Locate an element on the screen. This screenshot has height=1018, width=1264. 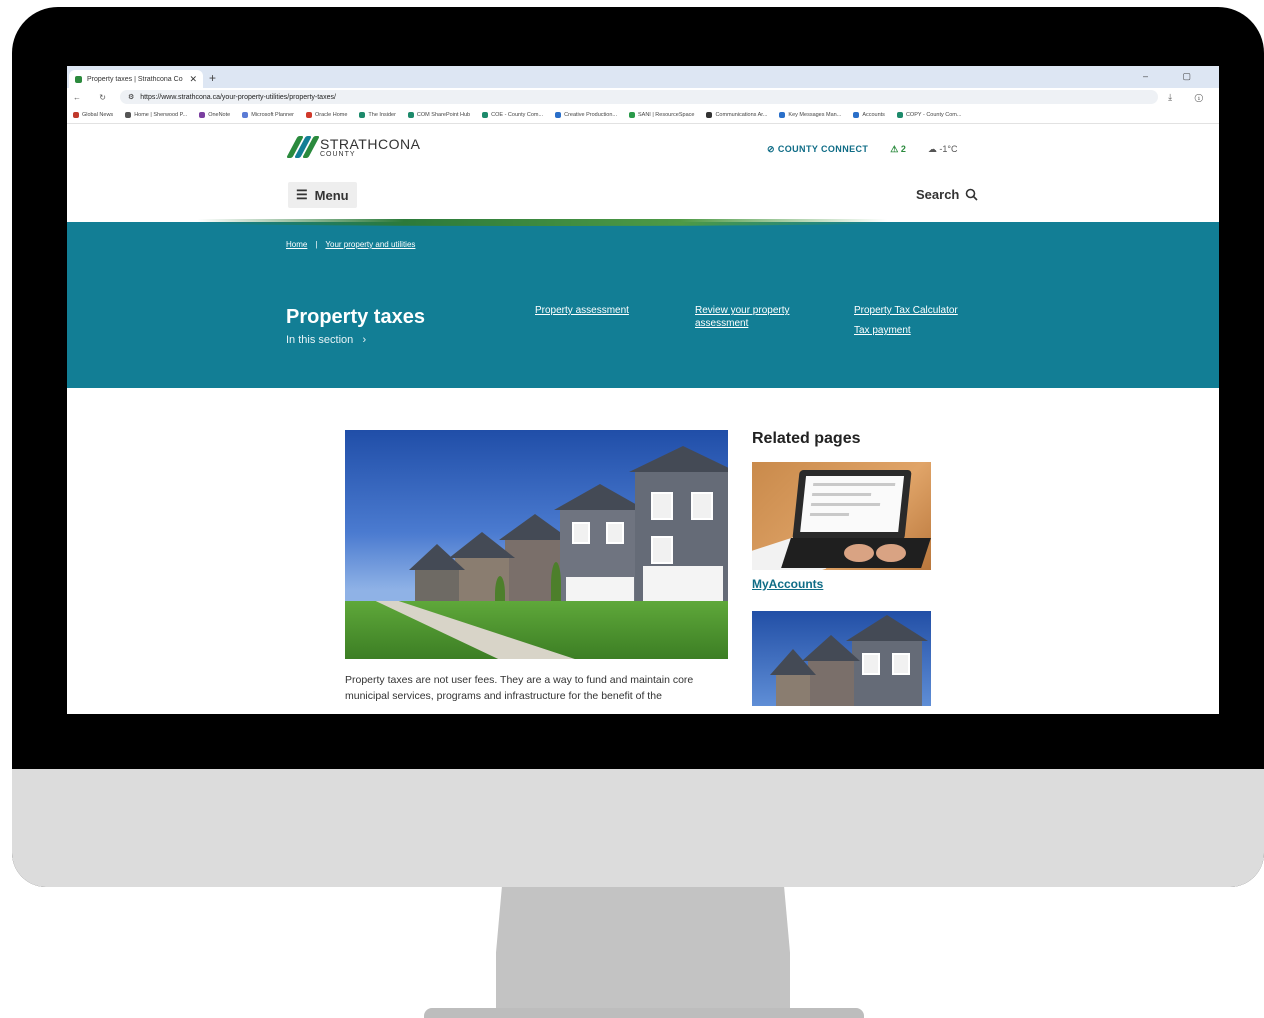
page-title: Property taxes is located at coordinates (355, 317).